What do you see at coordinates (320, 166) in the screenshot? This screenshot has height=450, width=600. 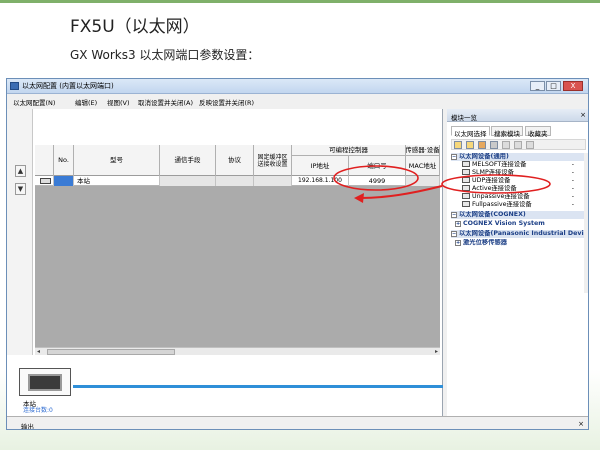 I see `header-ip: IP地址` at bounding box center [320, 166].